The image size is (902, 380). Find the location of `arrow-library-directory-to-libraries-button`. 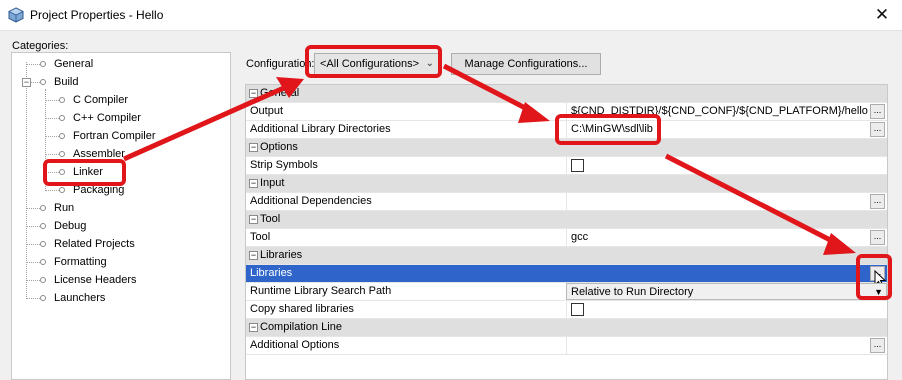

arrow-library-directory-to-libraries-button is located at coordinates (752, 200).